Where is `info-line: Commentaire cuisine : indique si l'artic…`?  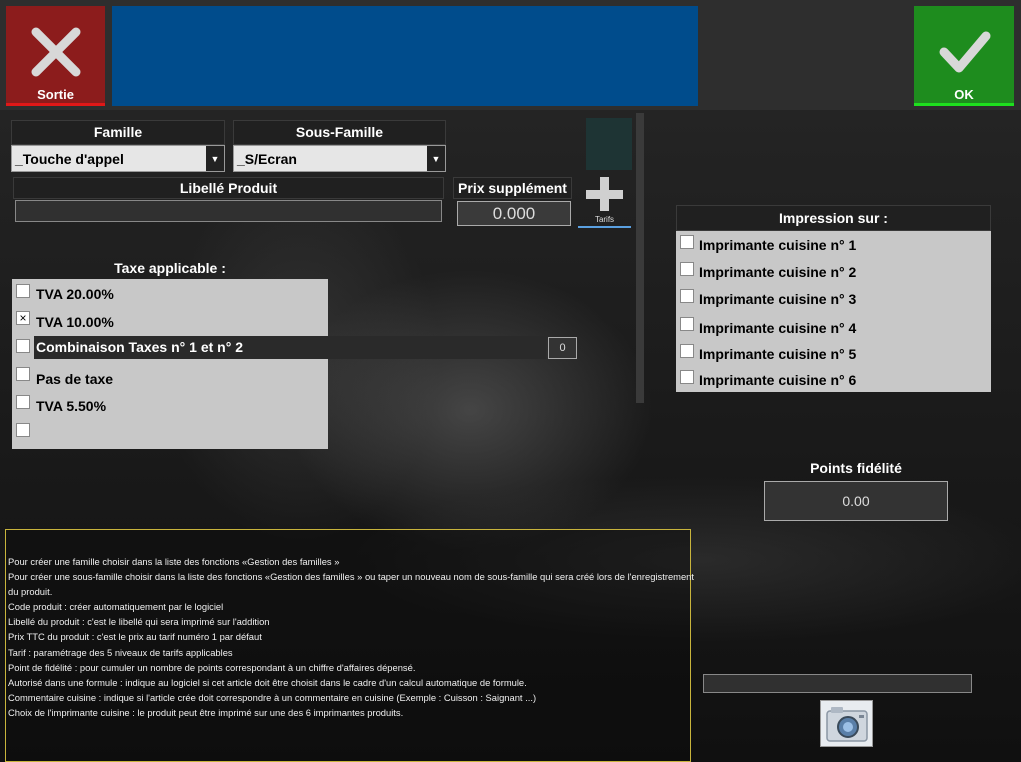 info-line: Commentaire cuisine : indique si l'artic… is located at coordinates (272, 697).